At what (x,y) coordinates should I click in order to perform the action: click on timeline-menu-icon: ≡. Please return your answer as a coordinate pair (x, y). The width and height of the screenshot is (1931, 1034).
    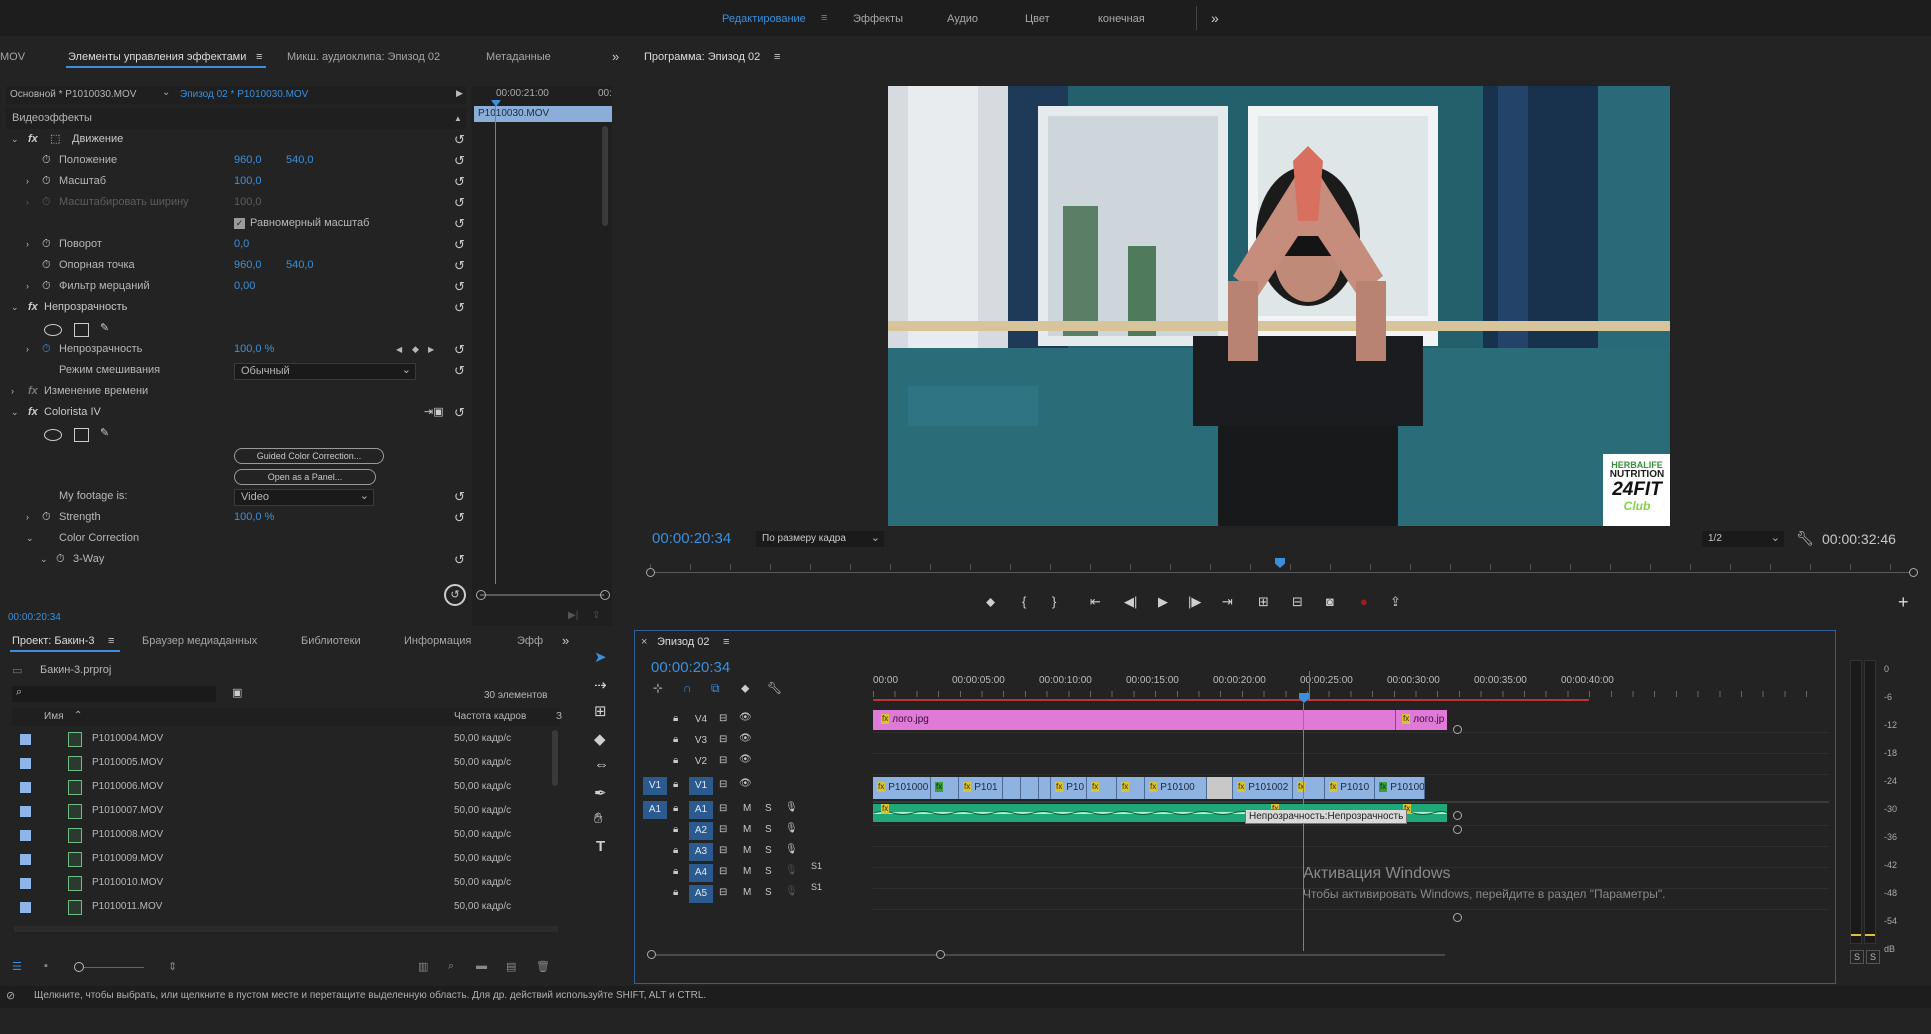
    Looking at the image, I should click on (726, 642).